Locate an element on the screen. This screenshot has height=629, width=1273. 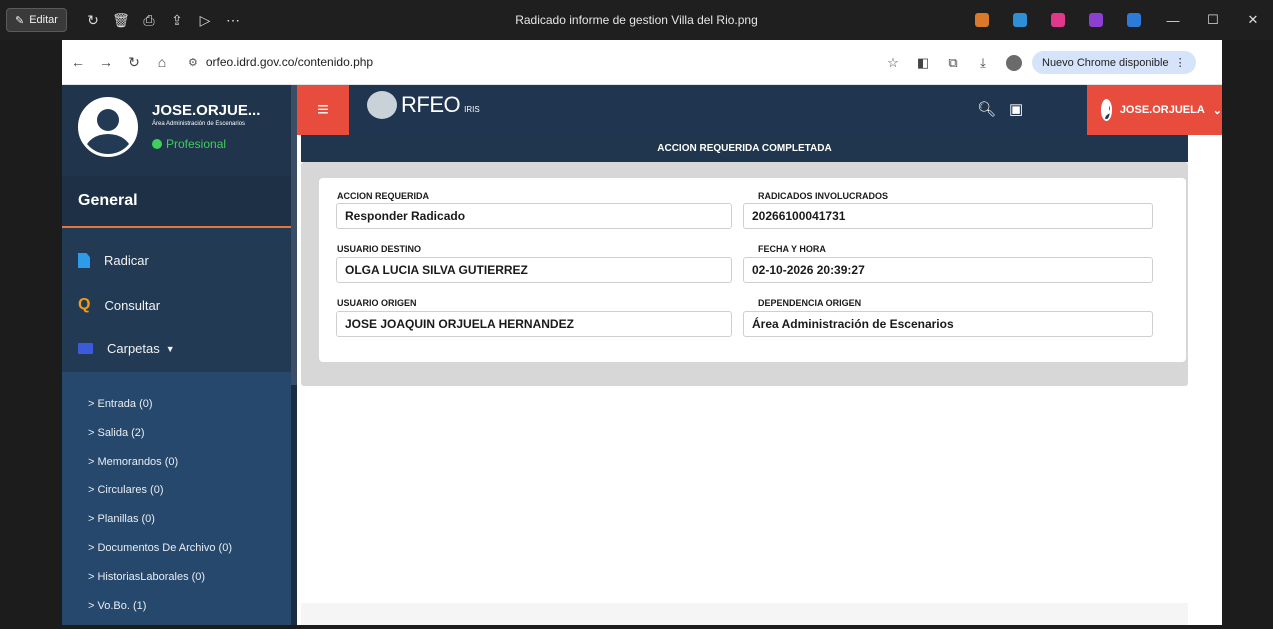
folder-item-entrada: > Entrada (0) is located at coordinates (120, 404).